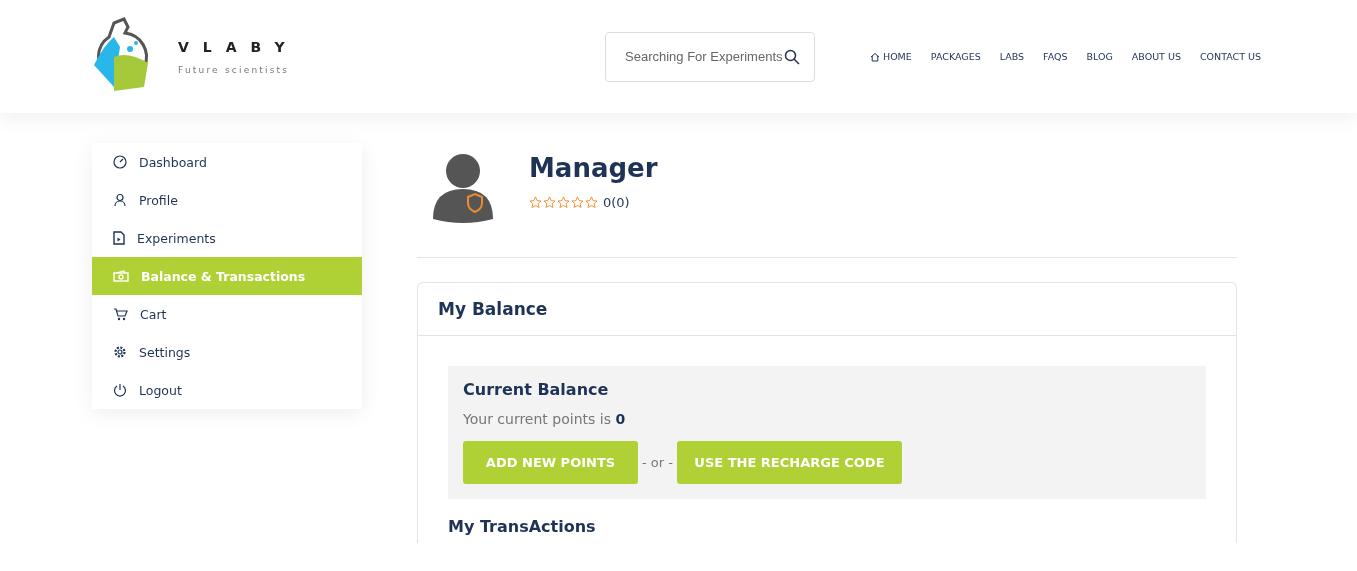  What do you see at coordinates (120, 162) in the screenshot?
I see `gauge-icon` at bounding box center [120, 162].